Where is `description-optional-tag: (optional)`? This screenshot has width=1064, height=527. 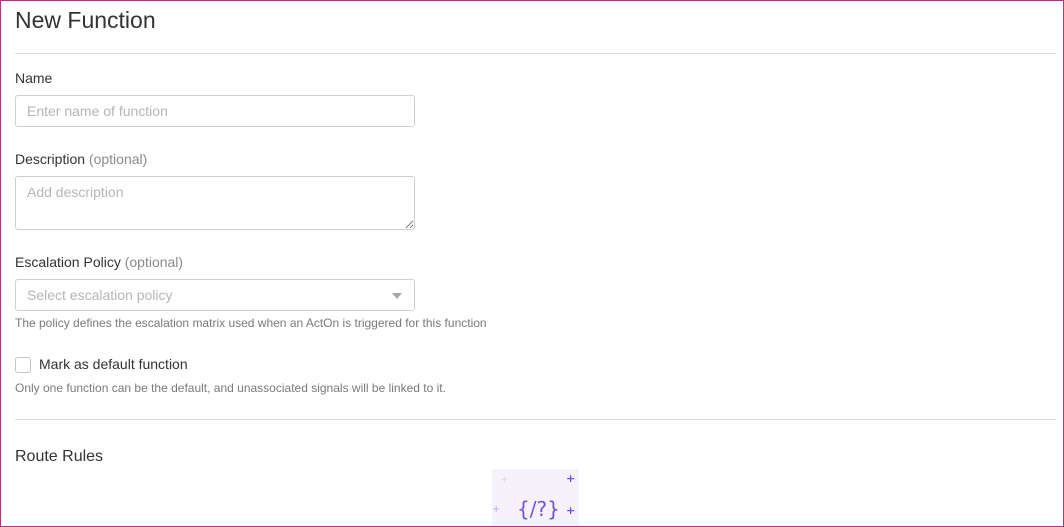
description-optional-tag: (optional) is located at coordinates (118, 159).